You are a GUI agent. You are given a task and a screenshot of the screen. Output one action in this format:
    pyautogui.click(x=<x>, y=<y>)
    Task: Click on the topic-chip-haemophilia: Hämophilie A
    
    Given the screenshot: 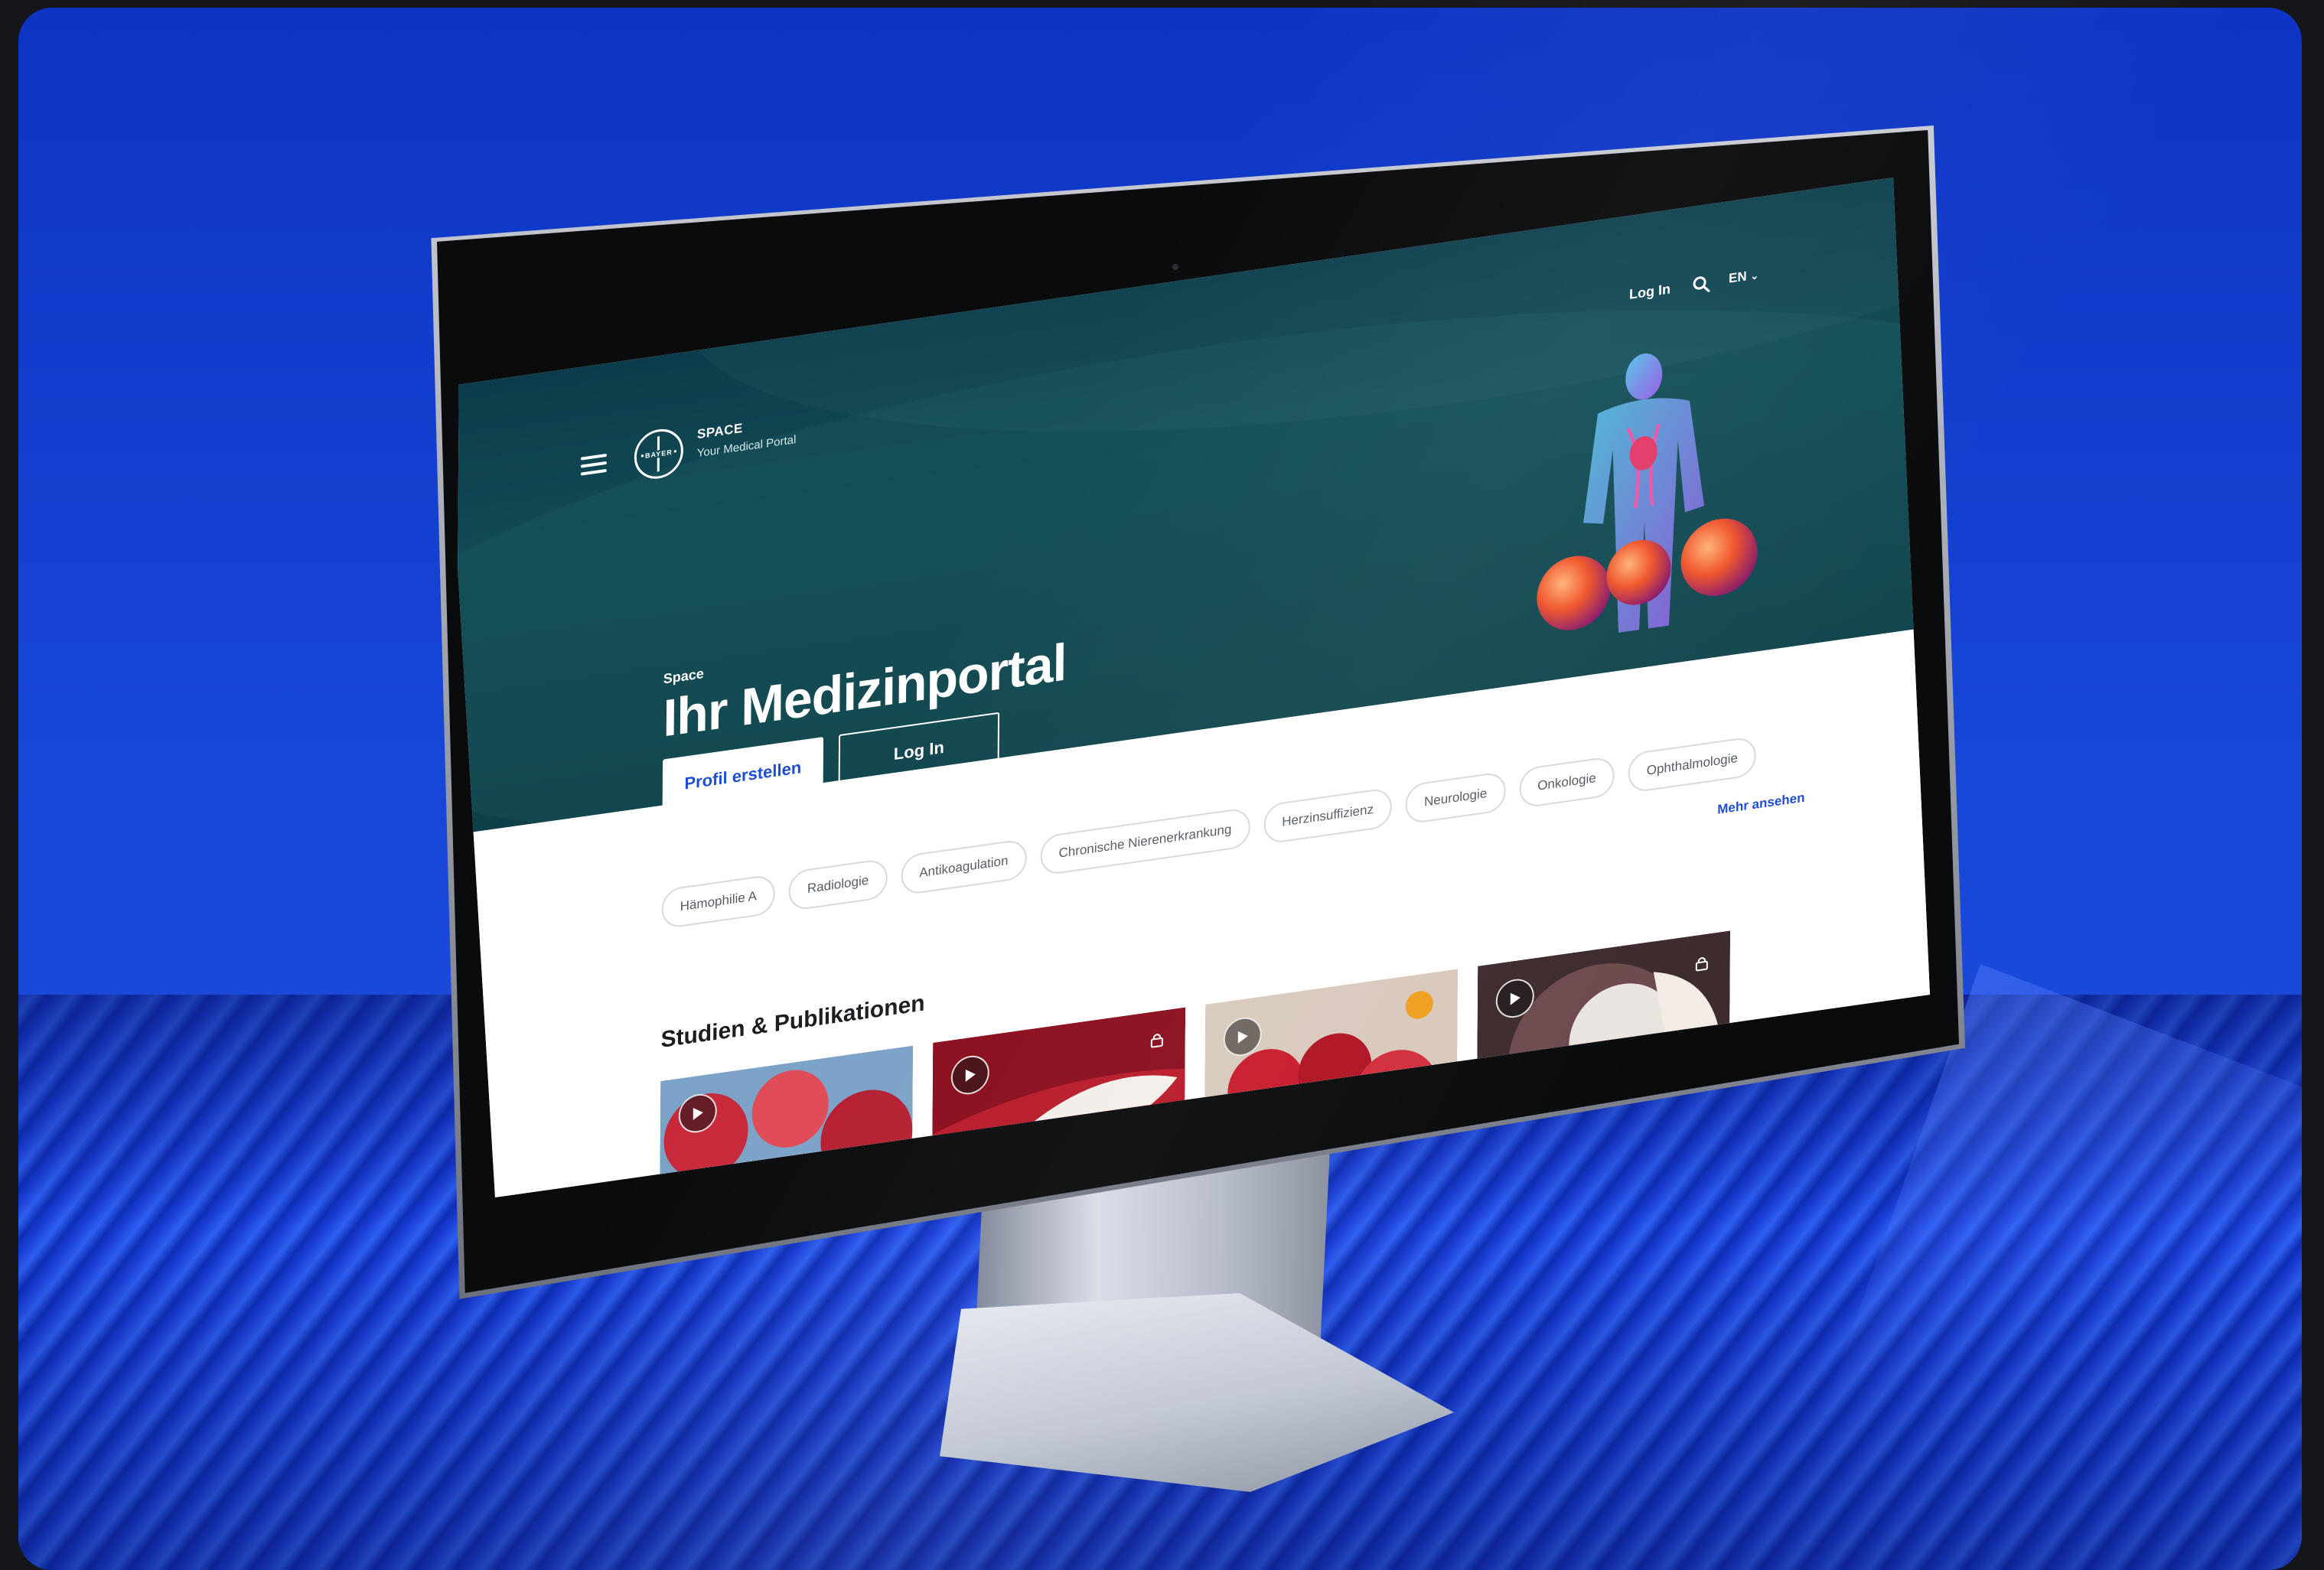 What is the action you would take?
    pyautogui.click(x=718, y=901)
    